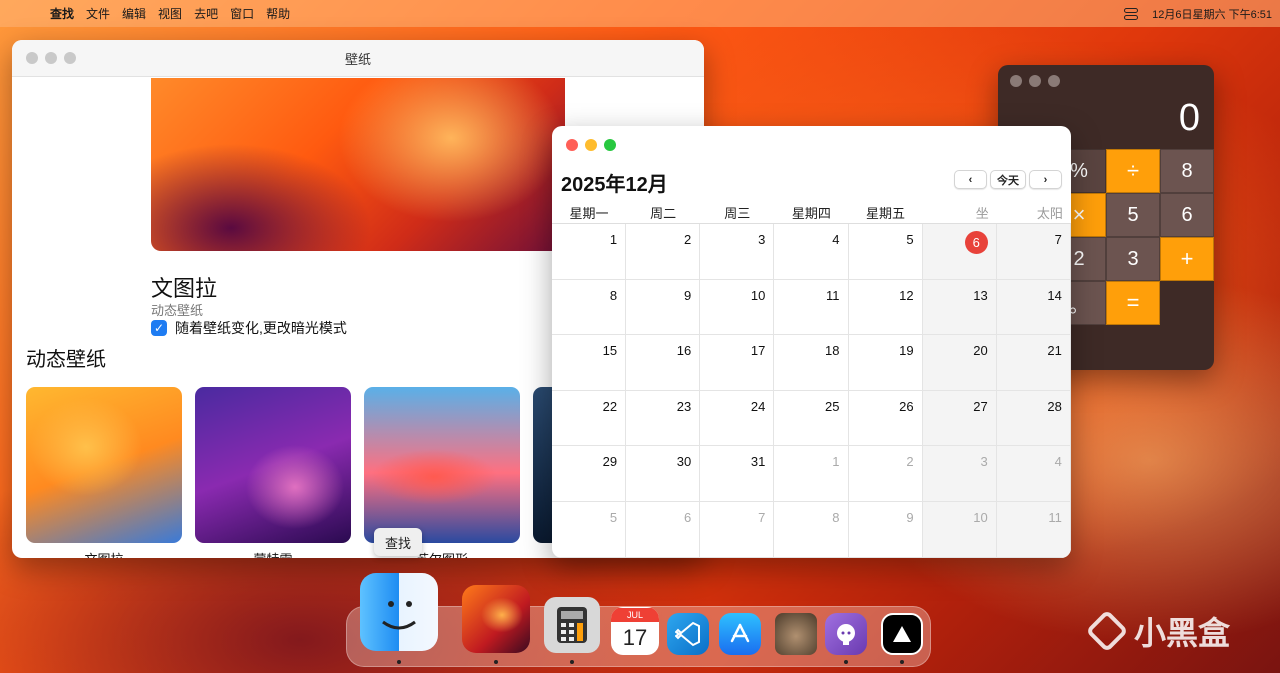  What do you see at coordinates (1133, 303) in the screenshot?
I see `equals-key: =` at bounding box center [1133, 303].